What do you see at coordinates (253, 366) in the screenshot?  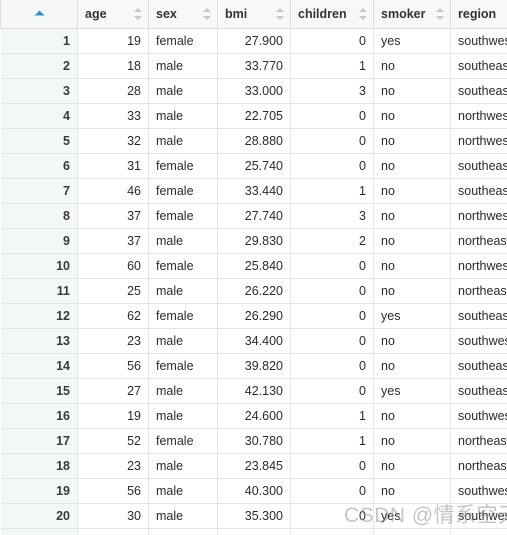 I see `table-row: 1456female39.8200nosoutheast11090.718` at bounding box center [253, 366].